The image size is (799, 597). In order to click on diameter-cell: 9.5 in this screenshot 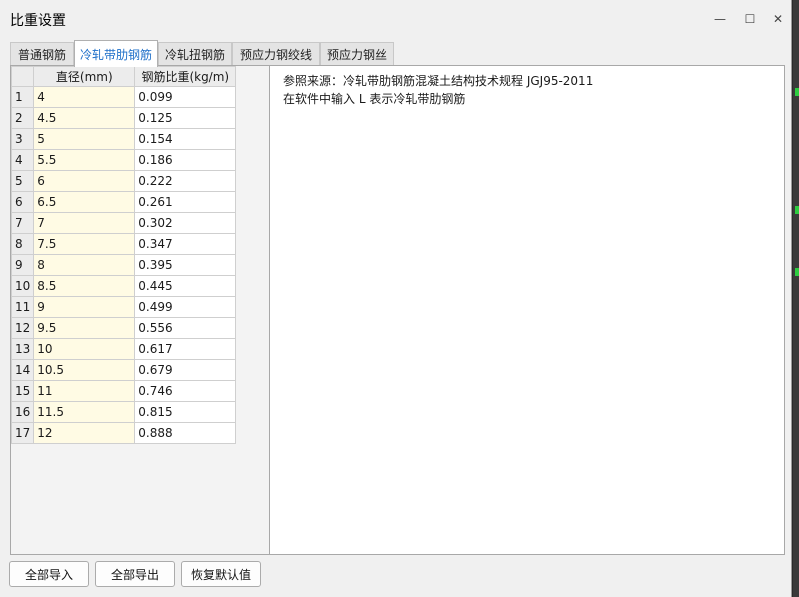, I will do `click(84, 328)`.